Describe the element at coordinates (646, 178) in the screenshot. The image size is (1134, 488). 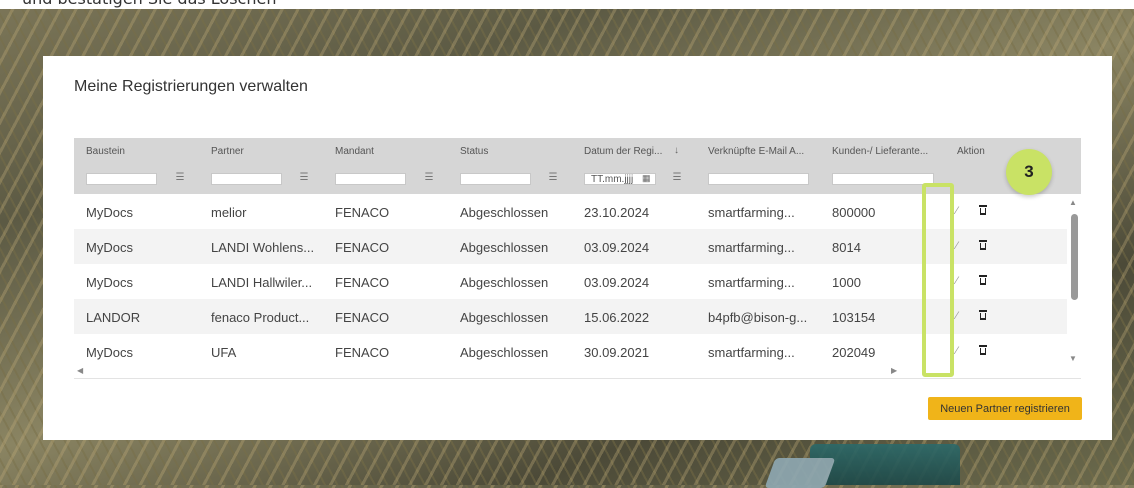
I see `calendar-icon: ▦` at that location.